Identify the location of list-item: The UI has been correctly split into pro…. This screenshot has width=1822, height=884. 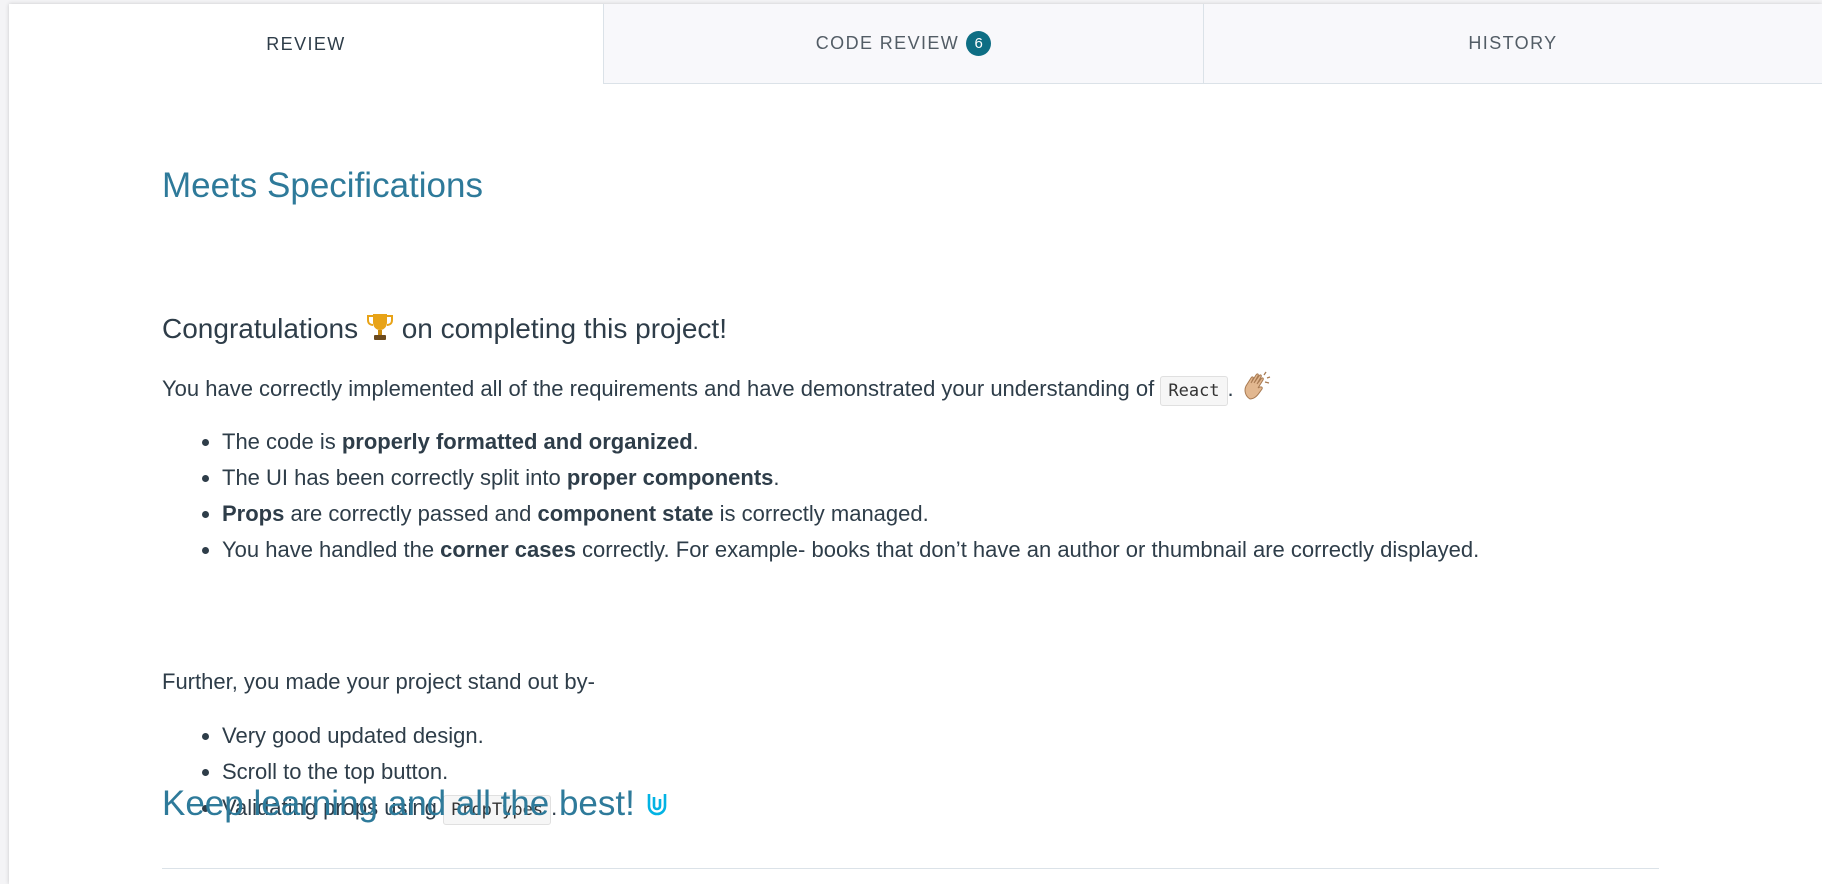
(850, 478).